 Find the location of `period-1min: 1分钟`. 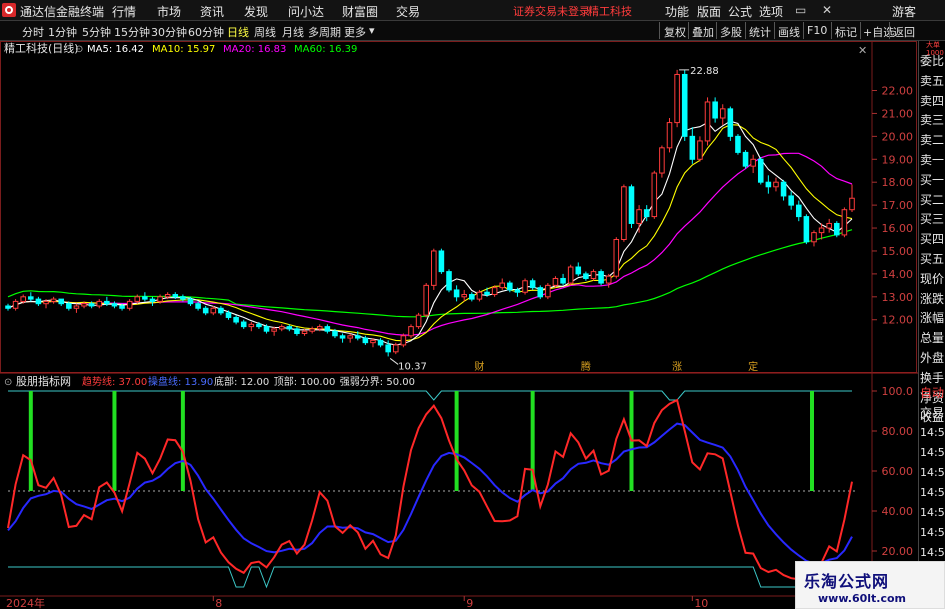

period-1min: 1分钟 is located at coordinates (62, 32).